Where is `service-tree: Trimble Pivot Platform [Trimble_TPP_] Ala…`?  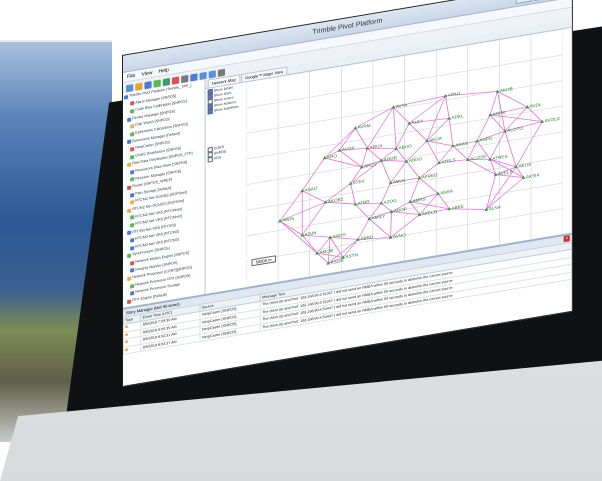
service-tree: Trimble Pivot Platform [Trimble_TPP_] Ala… is located at coordinates (164, 194).